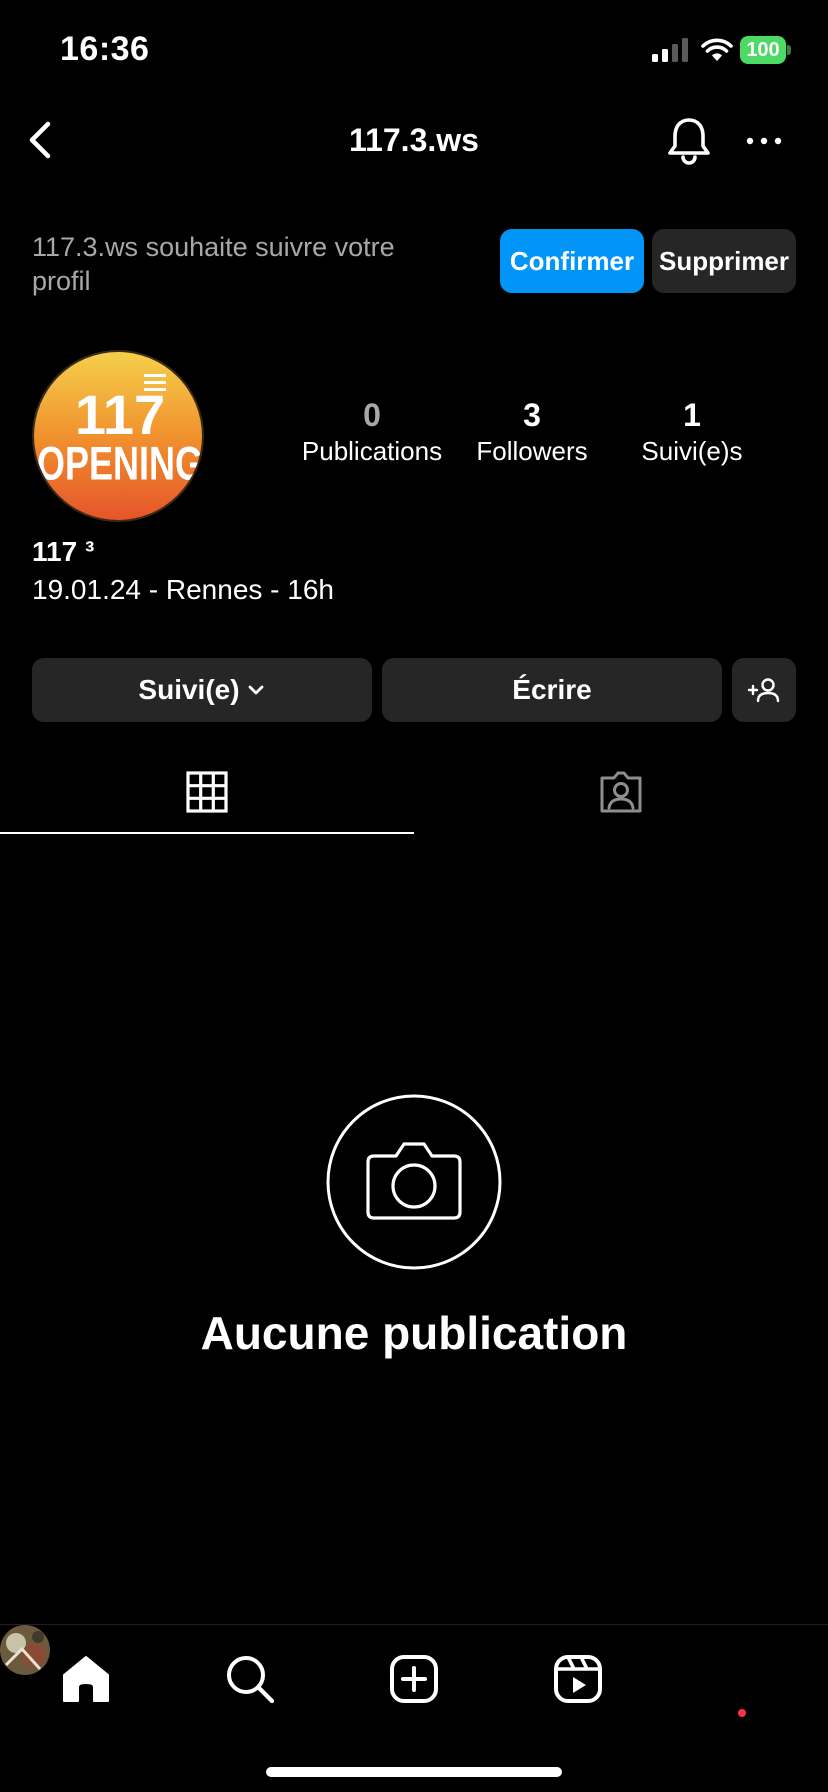  I want to click on chevron-down-icon, so click(255, 690).